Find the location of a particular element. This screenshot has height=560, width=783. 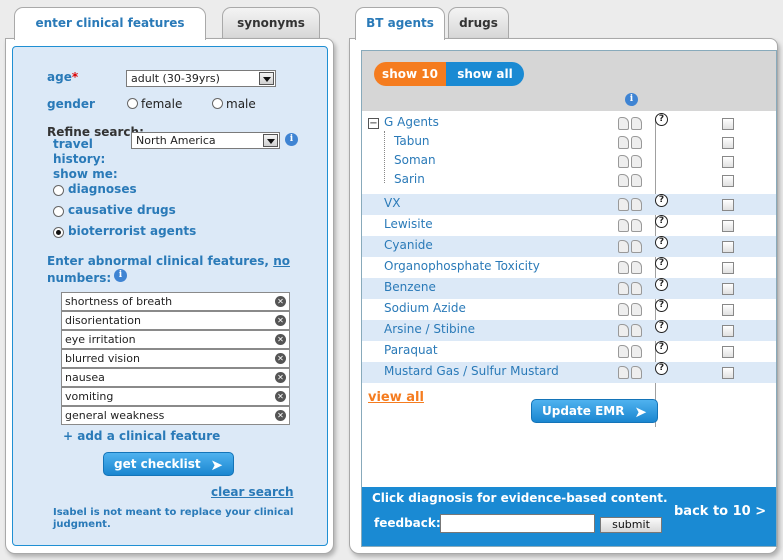

clinical-feature-field: vomiting ✕ is located at coordinates (175, 396).